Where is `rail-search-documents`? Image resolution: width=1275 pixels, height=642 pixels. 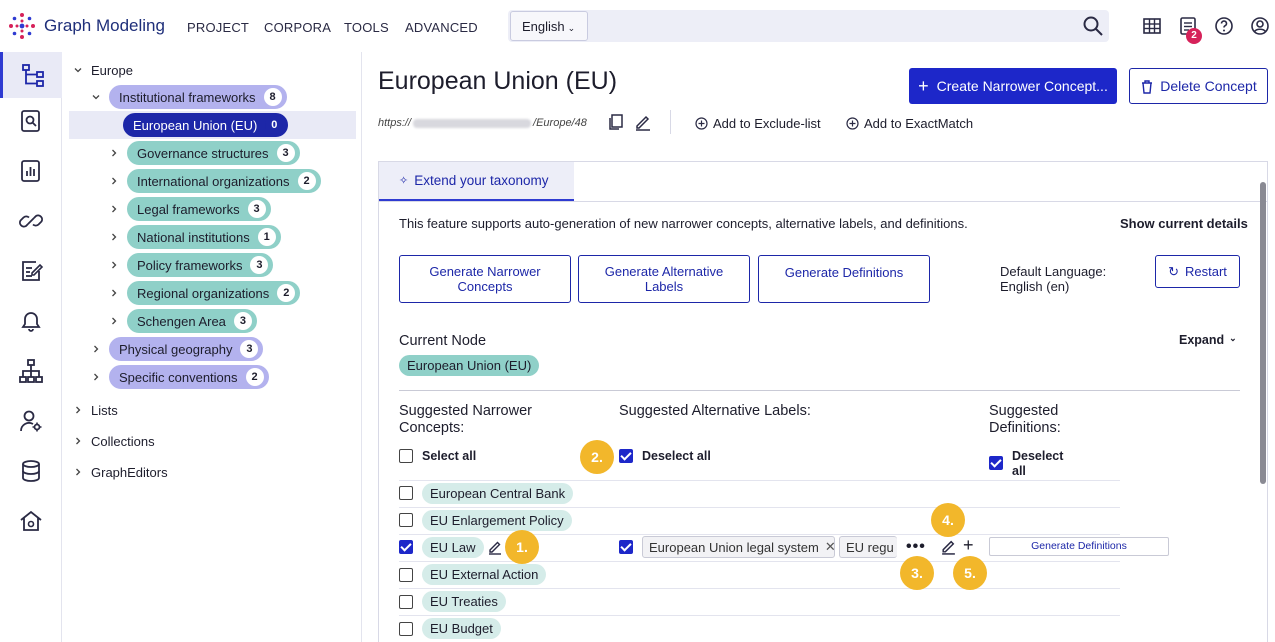 rail-search-documents is located at coordinates (31, 121).